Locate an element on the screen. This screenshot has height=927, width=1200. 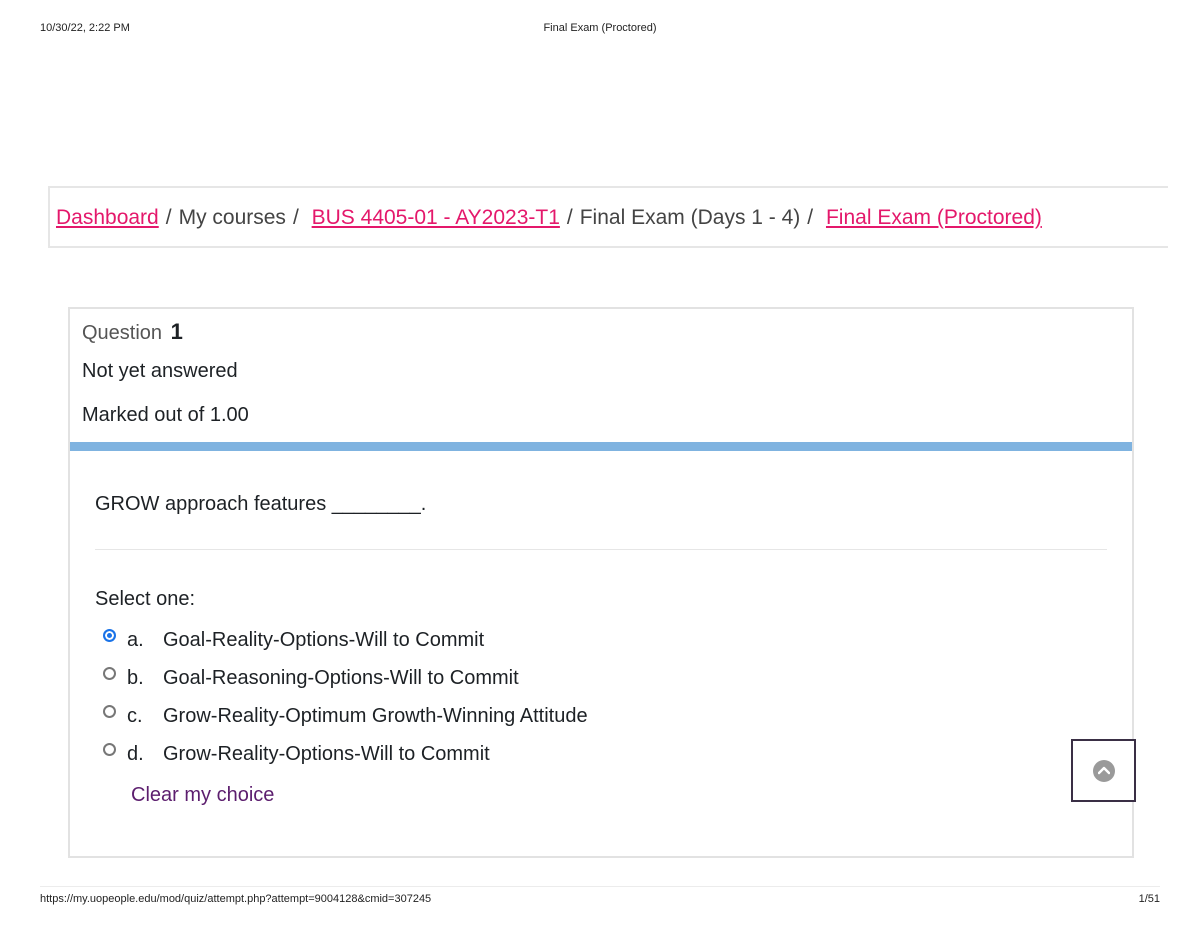
print-header: 10/30/22, 2:22 PM Final Exam (Proctored) is located at coordinates (600, 30).